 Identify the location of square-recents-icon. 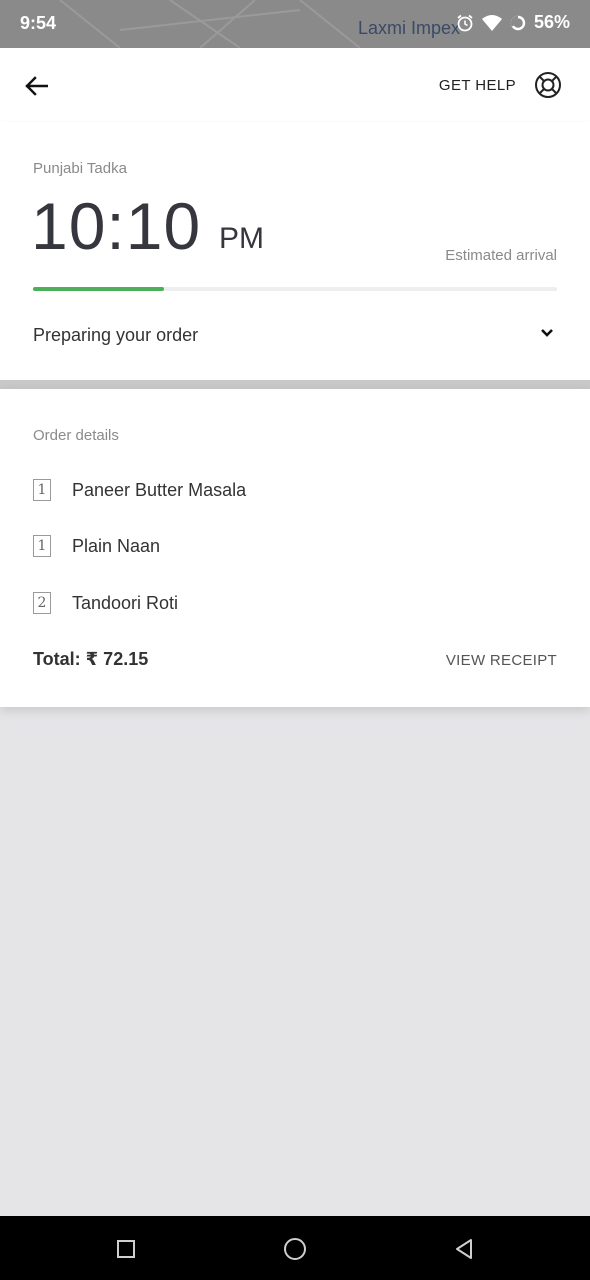
(126, 1249).